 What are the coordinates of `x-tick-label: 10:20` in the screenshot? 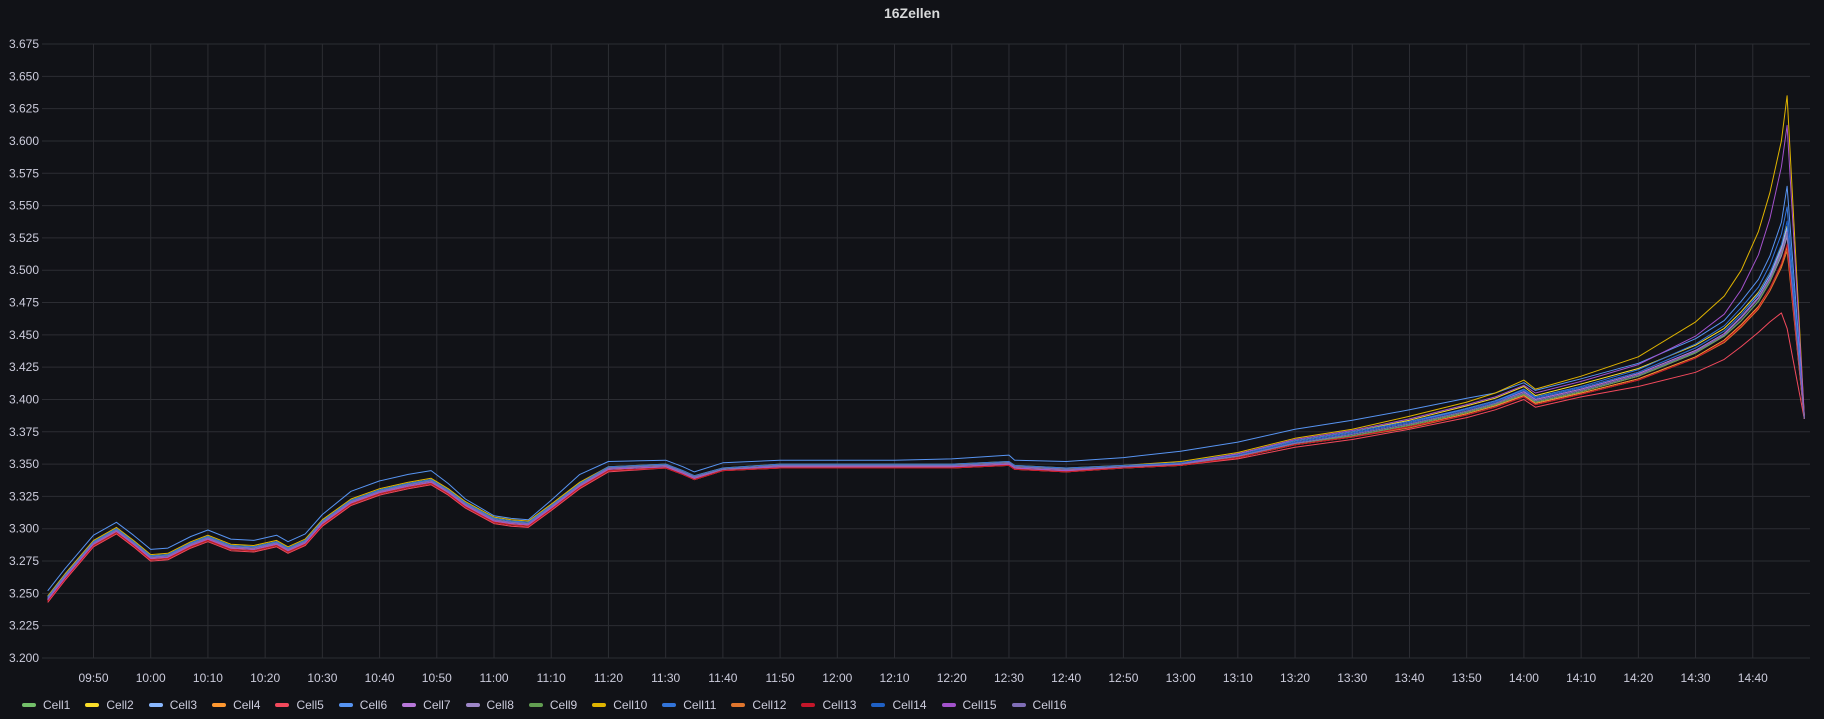 It's located at (265, 678).